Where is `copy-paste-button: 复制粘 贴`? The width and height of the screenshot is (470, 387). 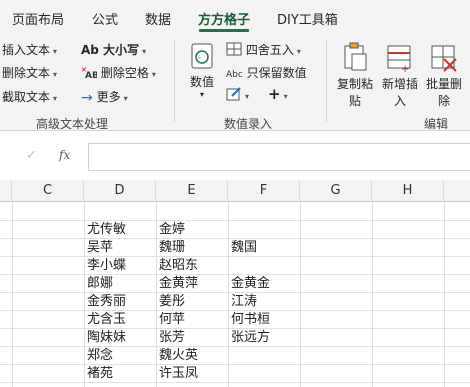 copy-paste-button: 复制粘 贴 is located at coordinates (355, 75).